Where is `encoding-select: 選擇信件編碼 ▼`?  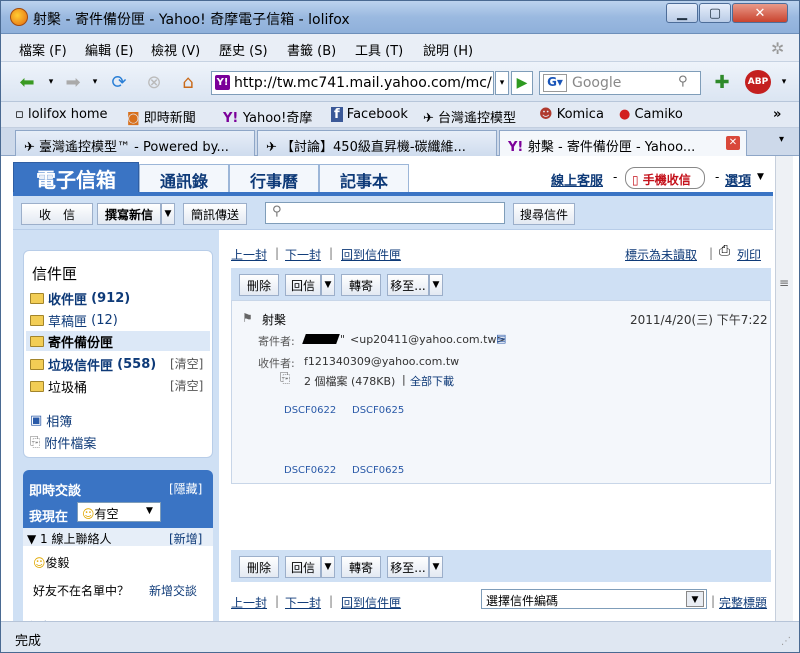 encoding-select: 選擇信件編碼 ▼ is located at coordinates (594, 599).